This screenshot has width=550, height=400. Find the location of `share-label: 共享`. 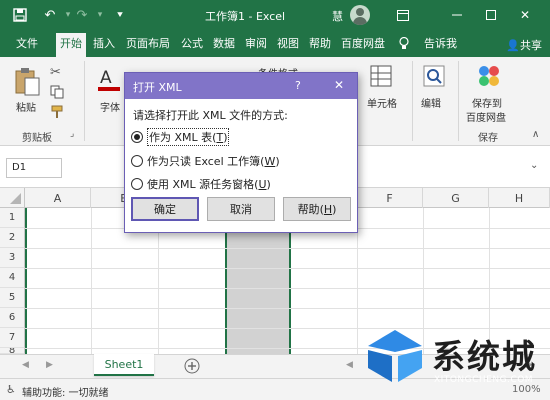

share-label: 共享 is located at coordinates (531, 45).